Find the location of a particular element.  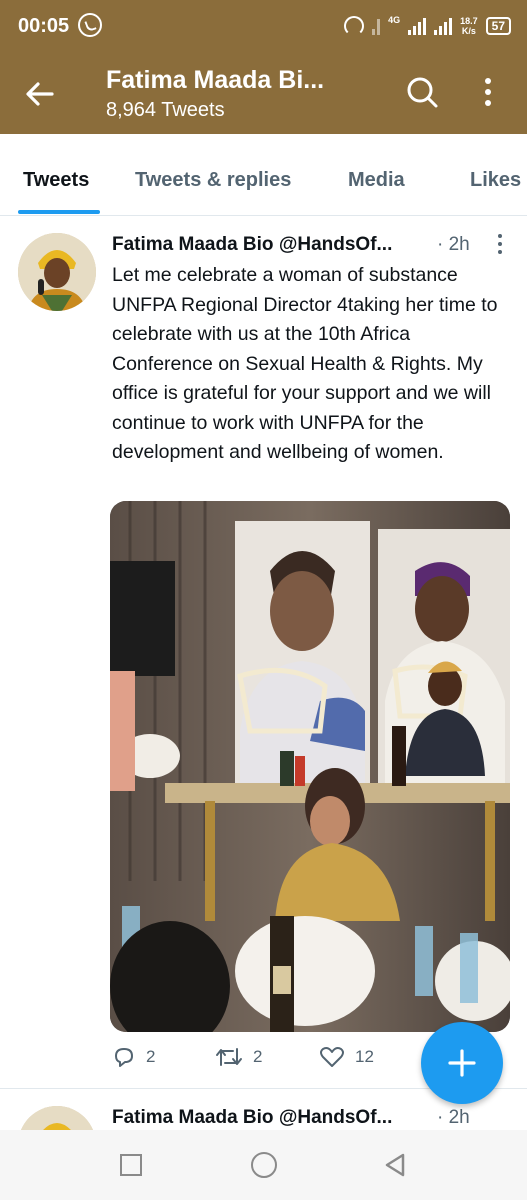

heart-icon is located at coordinates (332, 1057).